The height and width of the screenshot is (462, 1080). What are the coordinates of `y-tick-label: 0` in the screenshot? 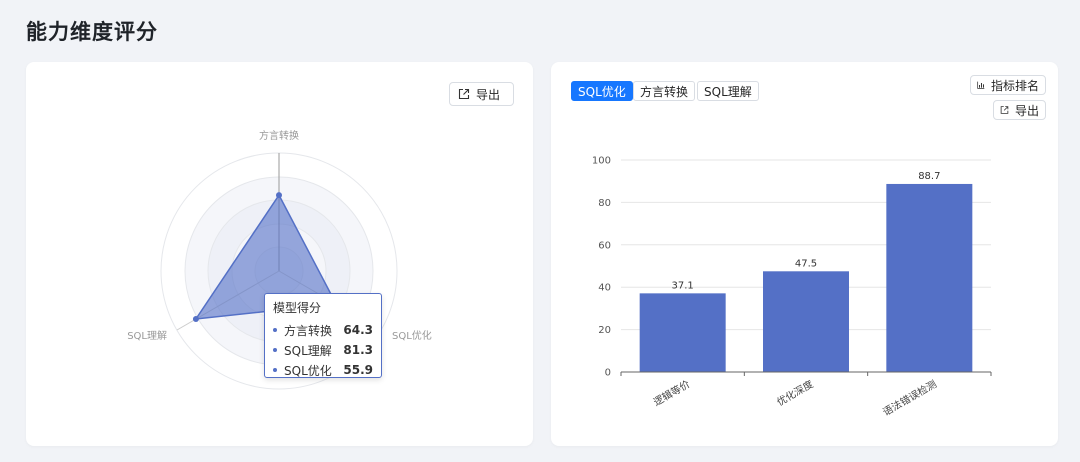 It's located at (608, 373).